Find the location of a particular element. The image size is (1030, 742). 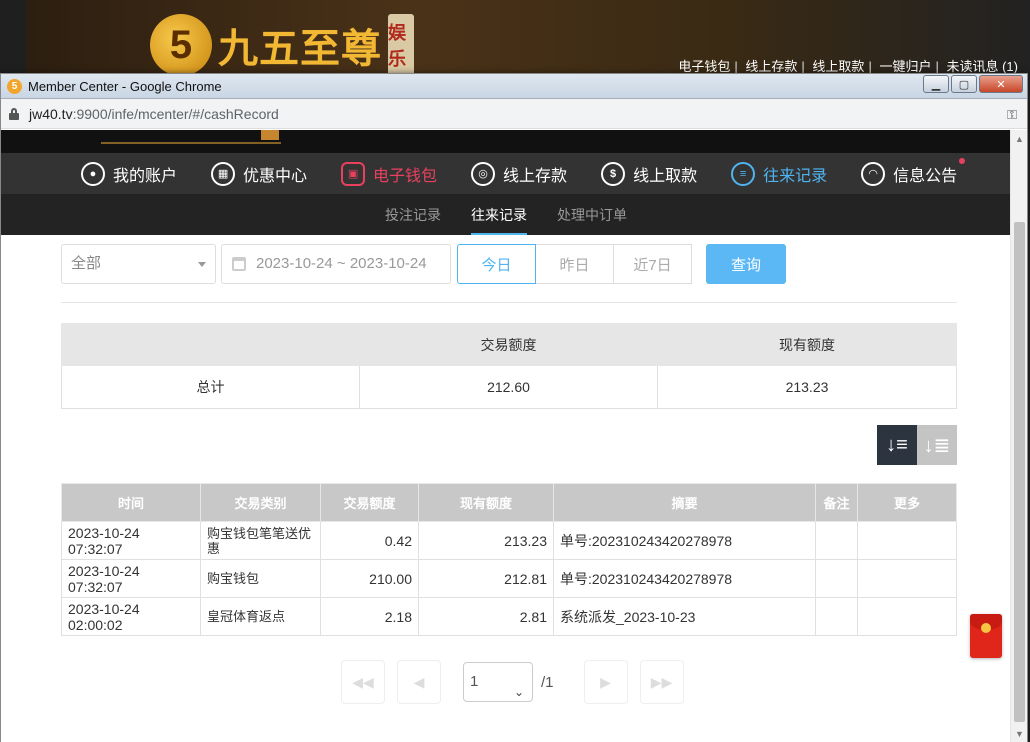

window-titlebar: 5 Member Center - Google Chrome ▁ ▢ ✕ is located at coordinates (514, 86).